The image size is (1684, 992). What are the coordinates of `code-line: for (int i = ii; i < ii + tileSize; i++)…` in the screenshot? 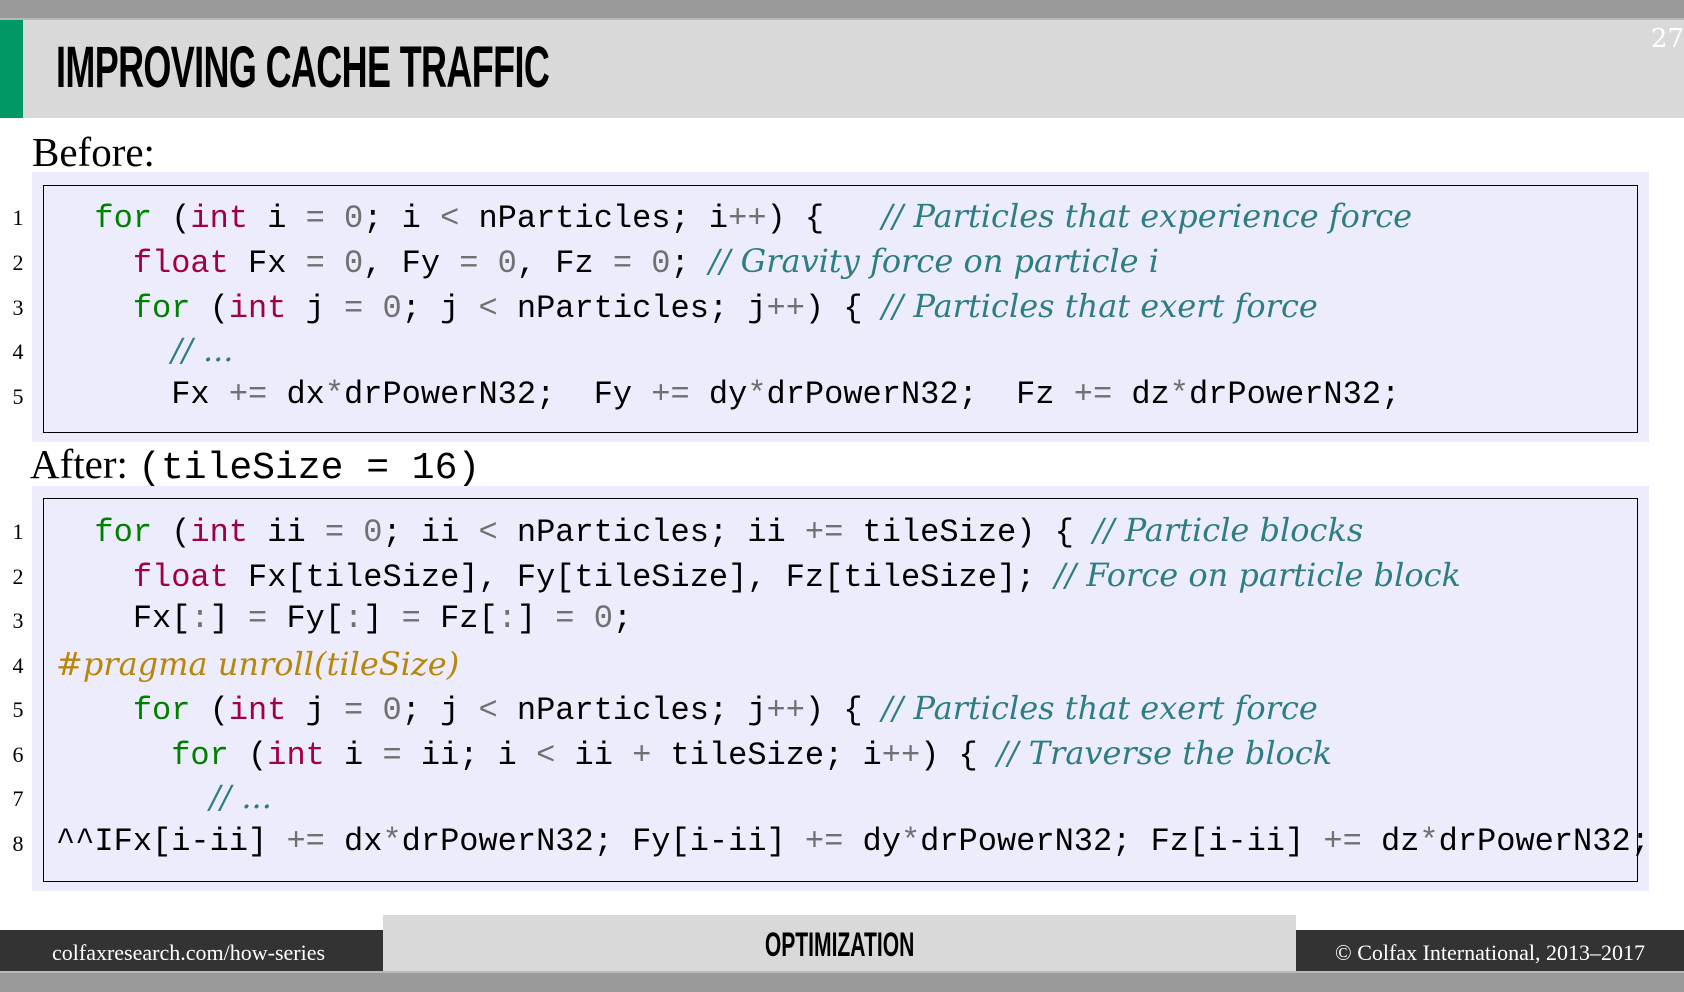 It's located at (694, 753).